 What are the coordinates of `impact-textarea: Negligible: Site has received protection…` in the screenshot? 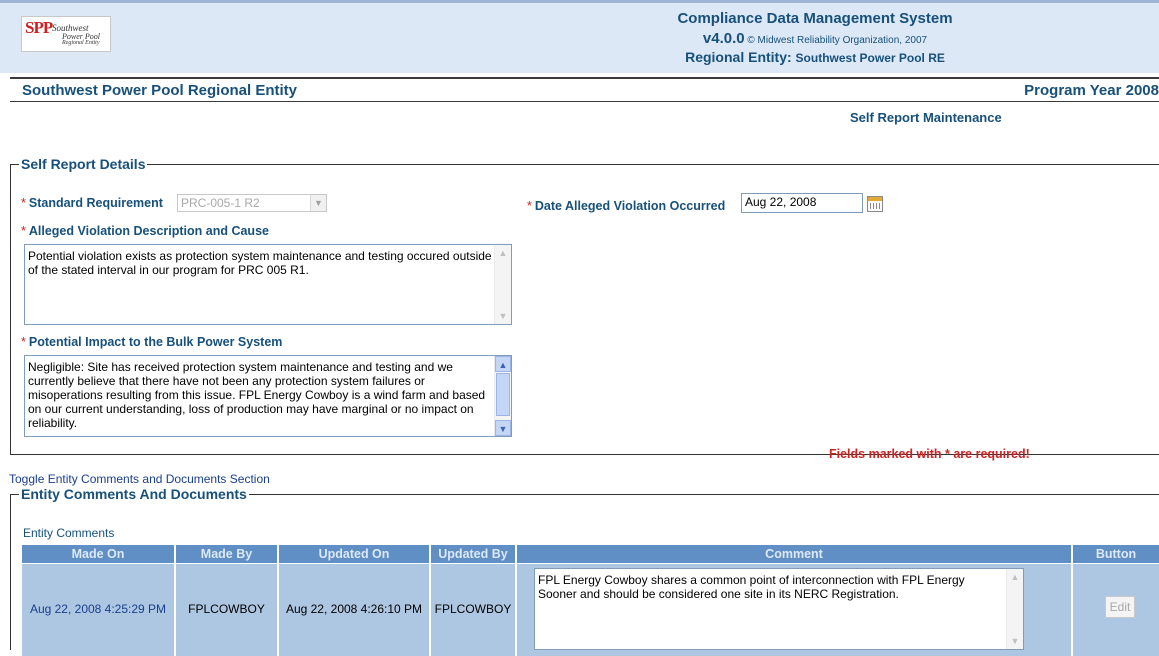 It's located at (268, 396).